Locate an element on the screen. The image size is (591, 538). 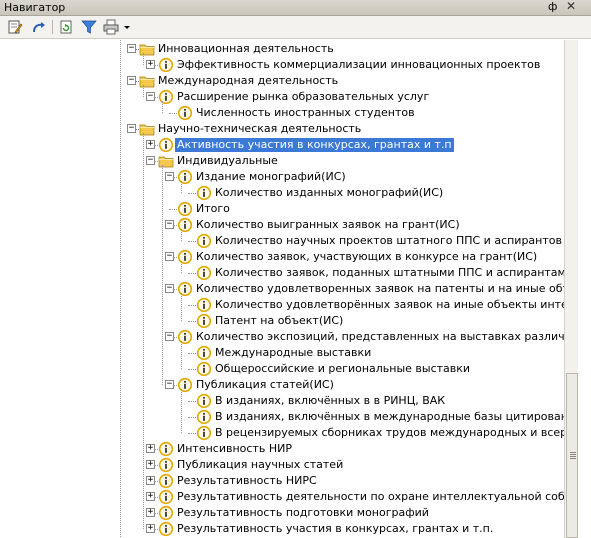
tree-folder-row: − Международная деятельность is located at coordinates (282, 81).